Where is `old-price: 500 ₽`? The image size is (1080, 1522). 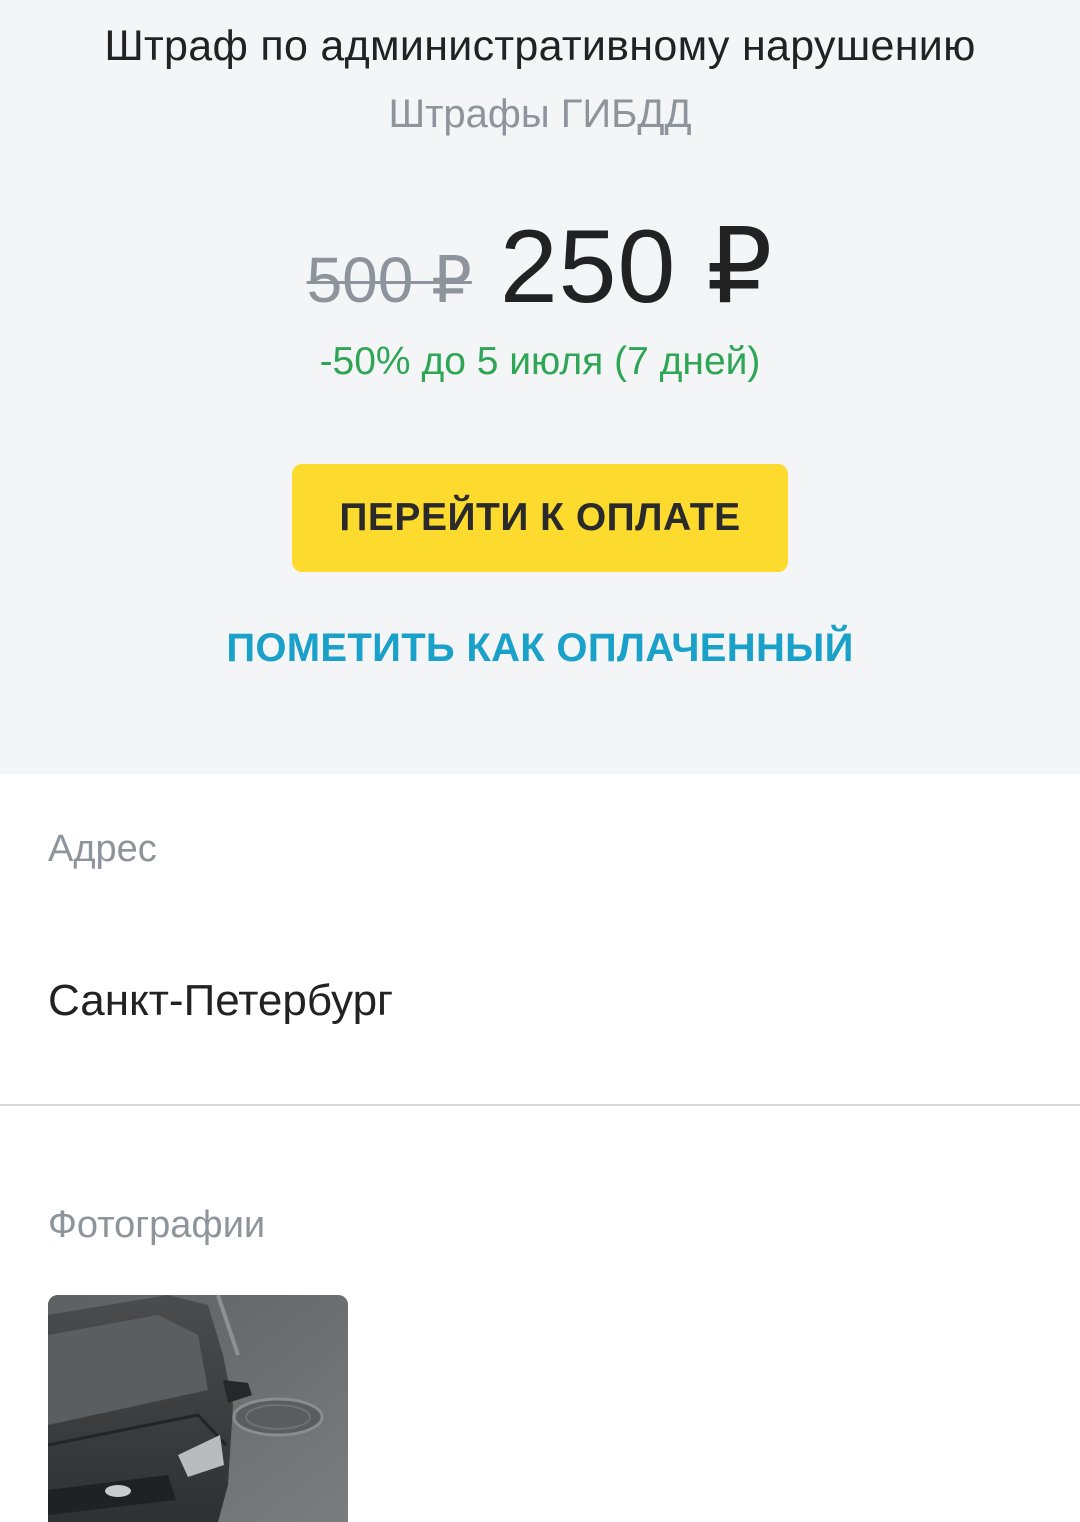
old-price: 500 ₽ is located at coordinates (389, 280).